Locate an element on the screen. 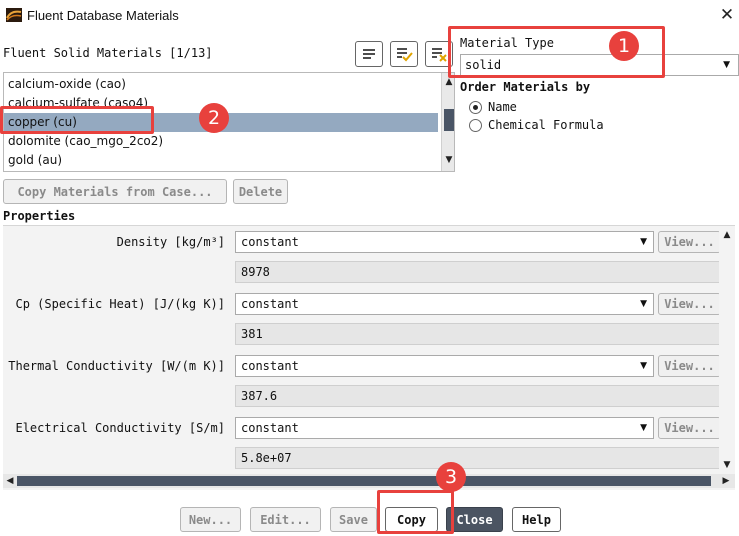 This screenshot has height=536, width=739. specific-heat-method-select: constant ▼ is located at coordinates (444, 304).